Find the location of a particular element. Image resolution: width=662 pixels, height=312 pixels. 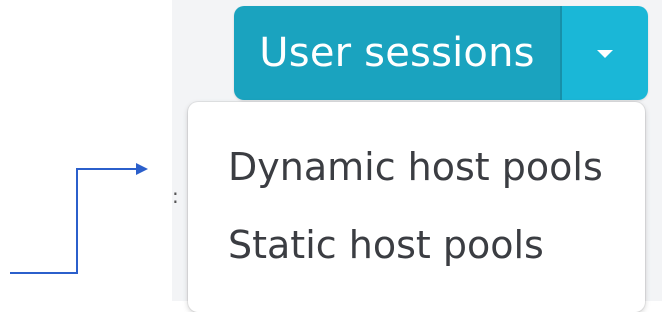

menu-item-static-host-pools: Static host pools is located at coordinates (416, 245).